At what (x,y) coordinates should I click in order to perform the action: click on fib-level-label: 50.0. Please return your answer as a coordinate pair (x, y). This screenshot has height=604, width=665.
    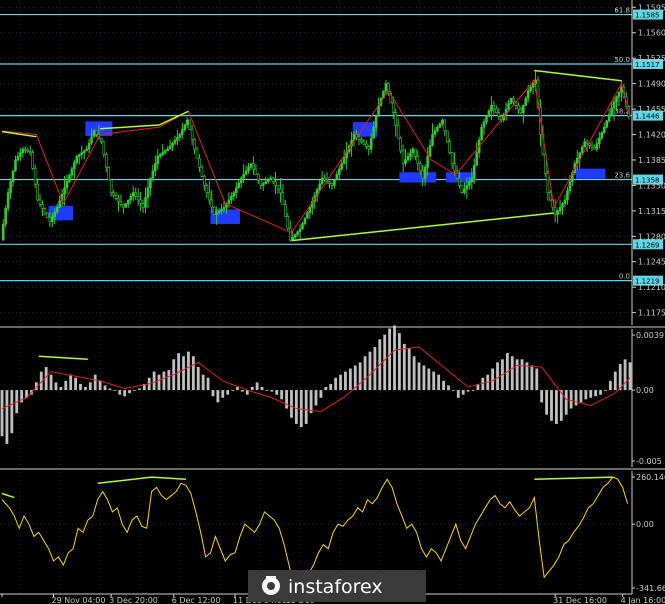
    Looking at the image, I should click on (622, 60).